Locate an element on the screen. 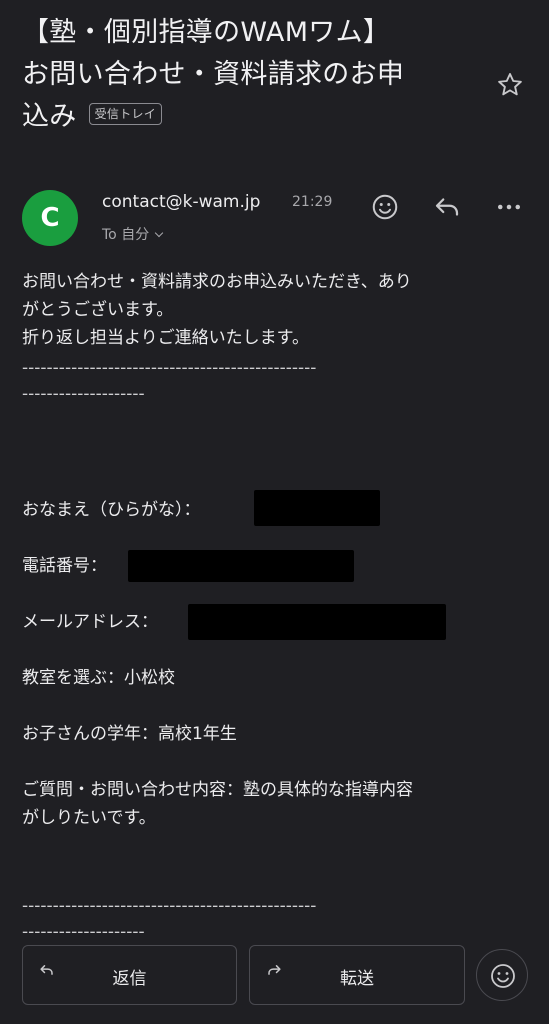 The height and width of the screenshot is (1024, 549). recipient-text: To 自分 is located at coordinates (126, 235).